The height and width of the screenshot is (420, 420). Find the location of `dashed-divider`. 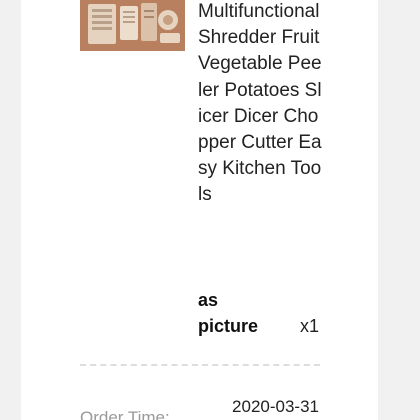

dashed-divider is located at coordinates (200, 365).